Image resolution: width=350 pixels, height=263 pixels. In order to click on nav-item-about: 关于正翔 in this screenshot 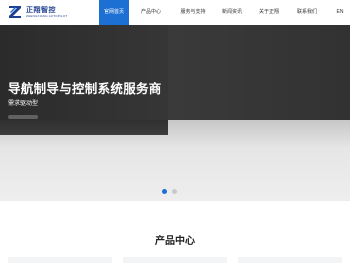, I will do `click(269, 12)`.